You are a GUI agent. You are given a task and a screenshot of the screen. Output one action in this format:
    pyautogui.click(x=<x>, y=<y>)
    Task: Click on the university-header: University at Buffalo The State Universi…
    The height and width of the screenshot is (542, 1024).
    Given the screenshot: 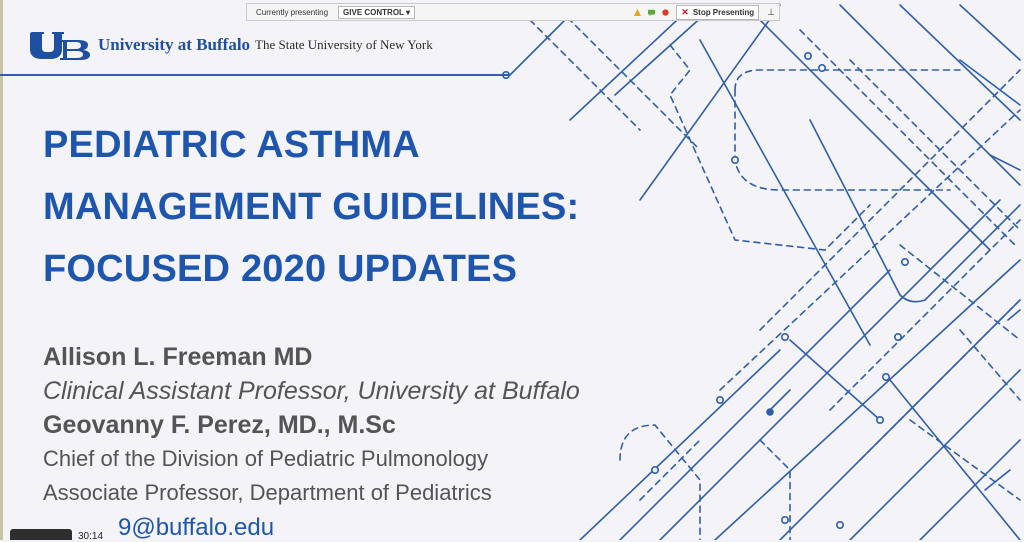 What is the action you would take?
    pyautogui.click(x=231, y=45)
    